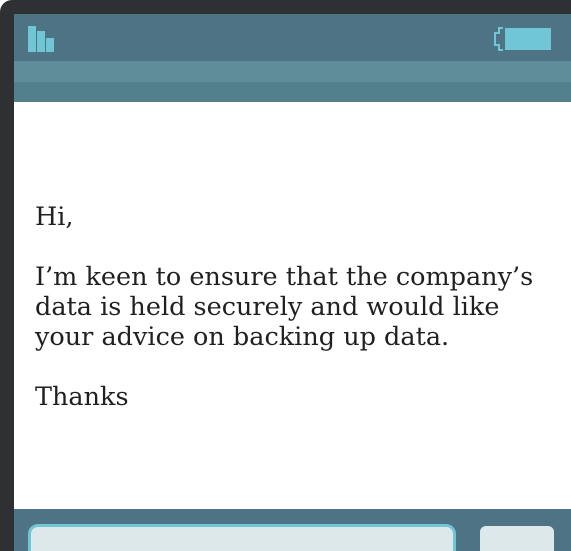  Describe the element at coordinates (242, 537) in the screenshot. I see `reply-input` at that location.